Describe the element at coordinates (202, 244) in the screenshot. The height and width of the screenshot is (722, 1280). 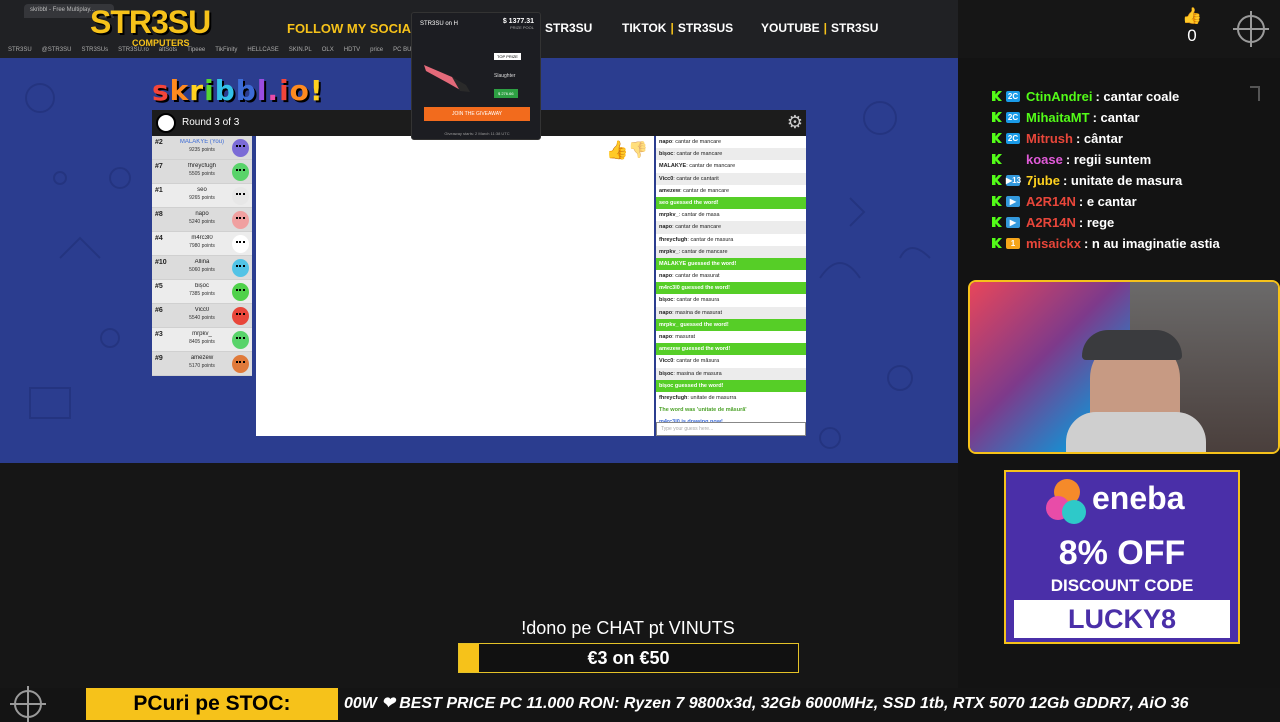
I see `player-row: #4 m4rc3l0 7980 points` at that location.